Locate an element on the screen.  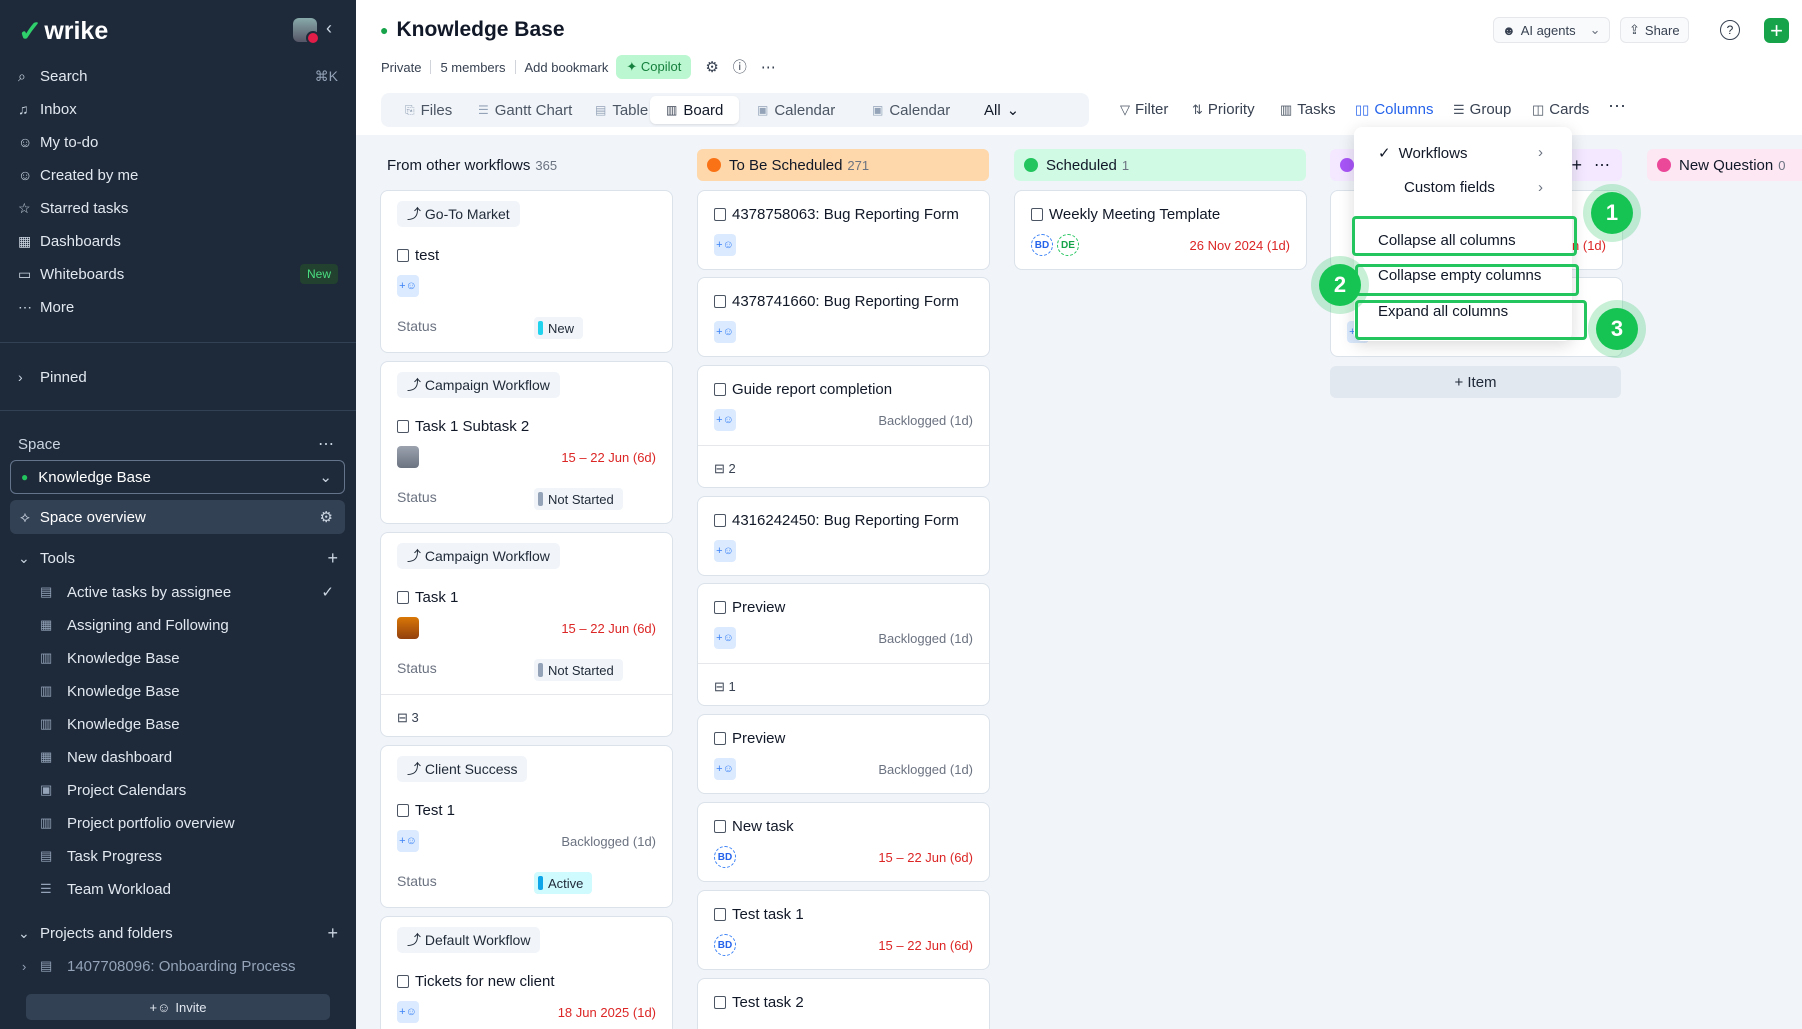
add-item-button: + Item is located at coordinates (1475, 382).